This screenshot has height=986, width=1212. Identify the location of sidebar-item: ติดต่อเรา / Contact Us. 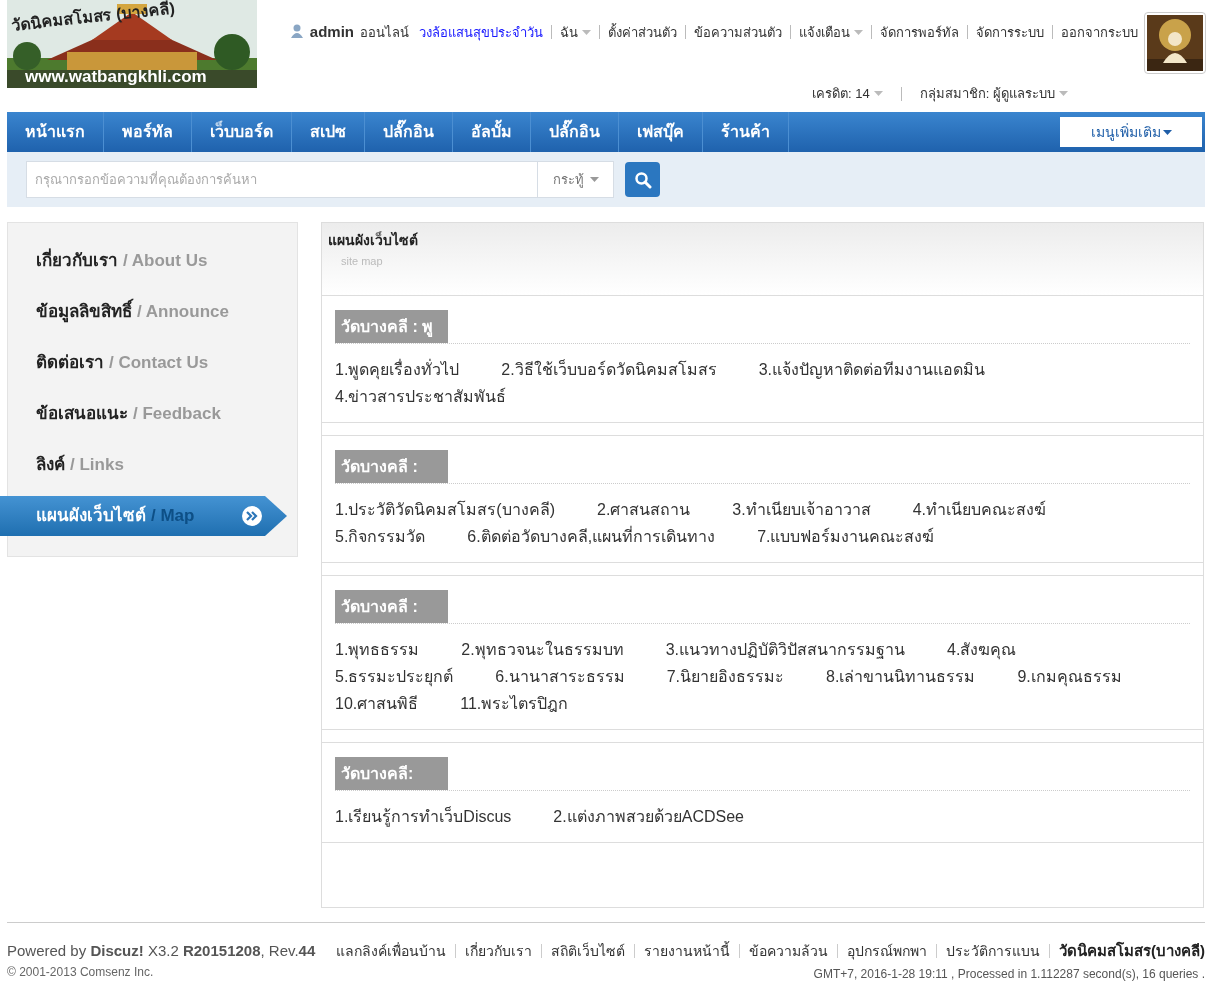
(150, 362).